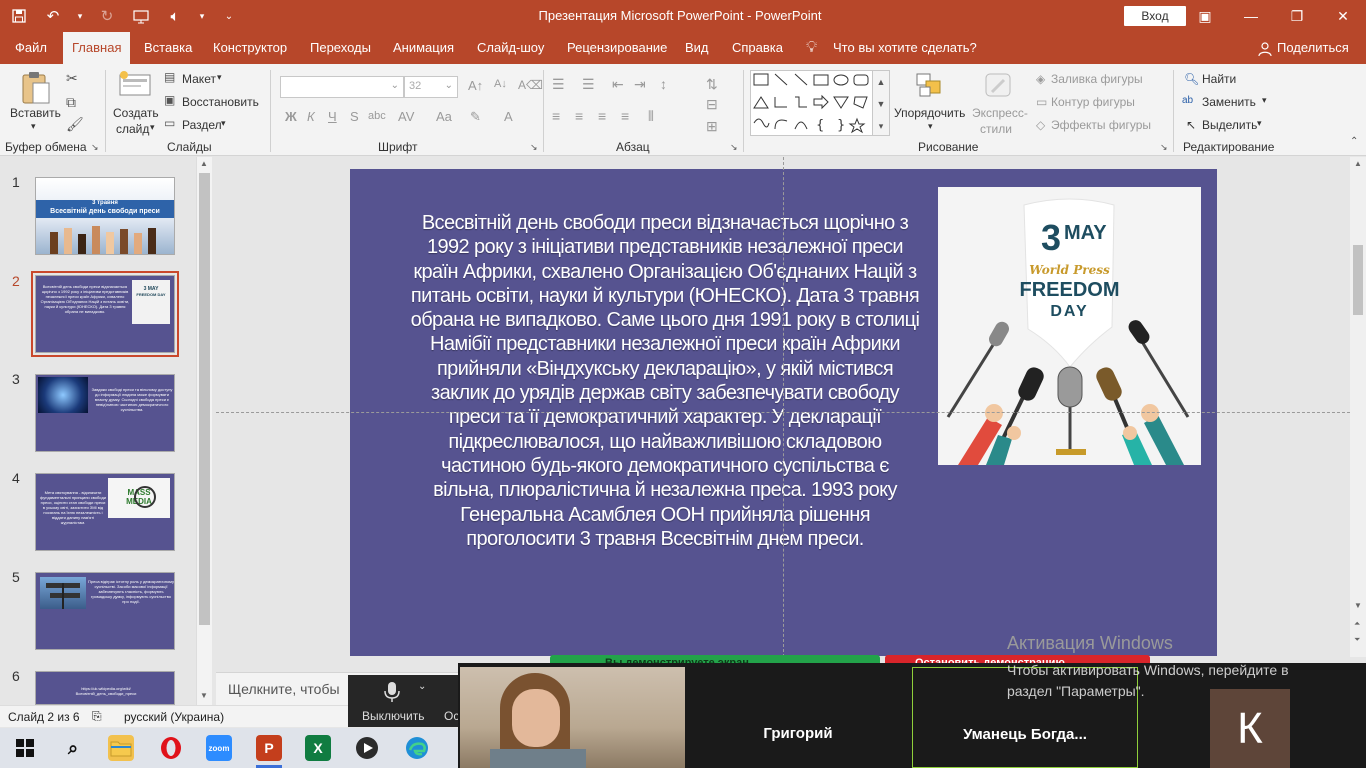  What do you see at coordinates (930, 87) in the screenshot?
I see `arrange-icon` at bounding box center [930, 87].